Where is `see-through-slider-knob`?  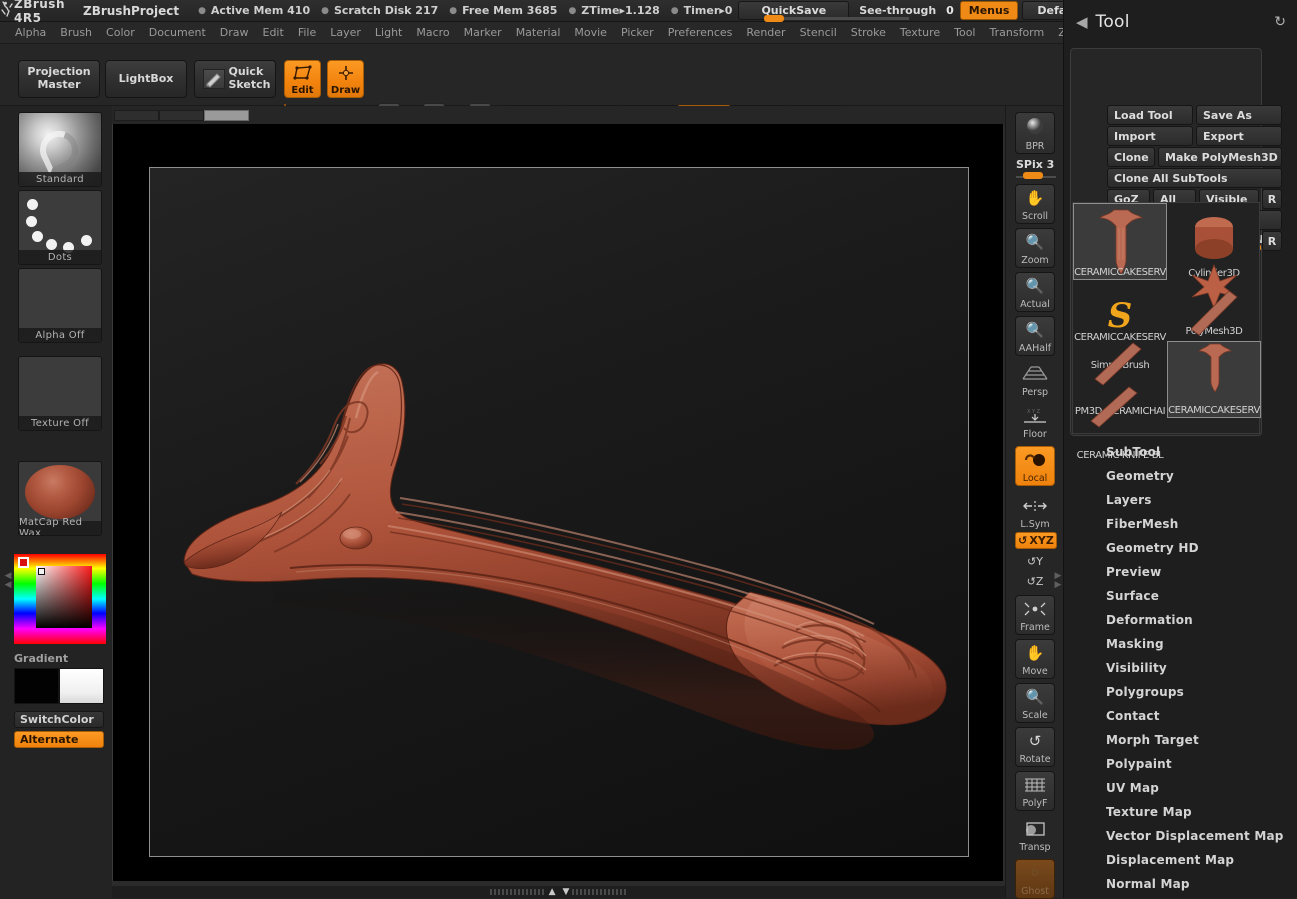 see-through-slider-knob is located at coordinates (774, 18).